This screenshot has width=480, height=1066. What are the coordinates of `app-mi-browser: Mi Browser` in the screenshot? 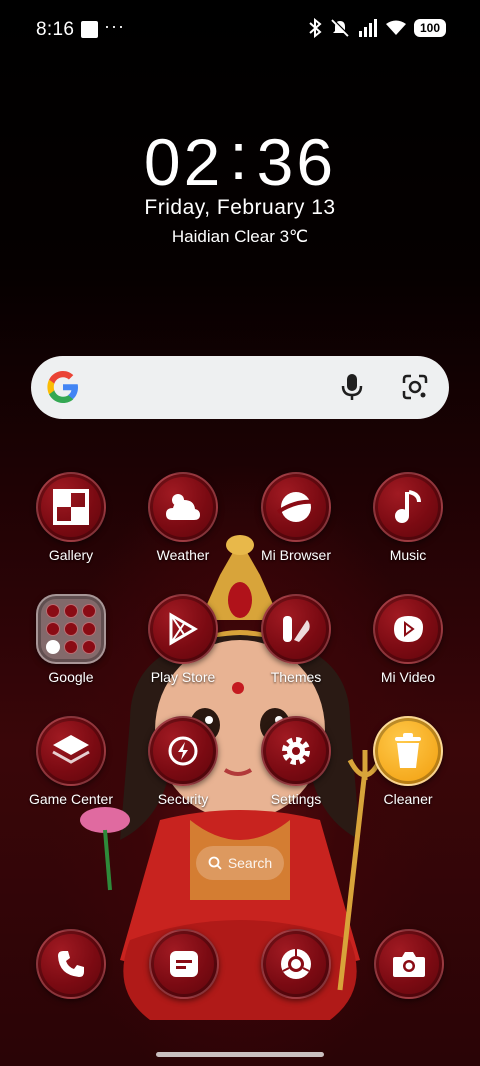 It's located at (296, 517).